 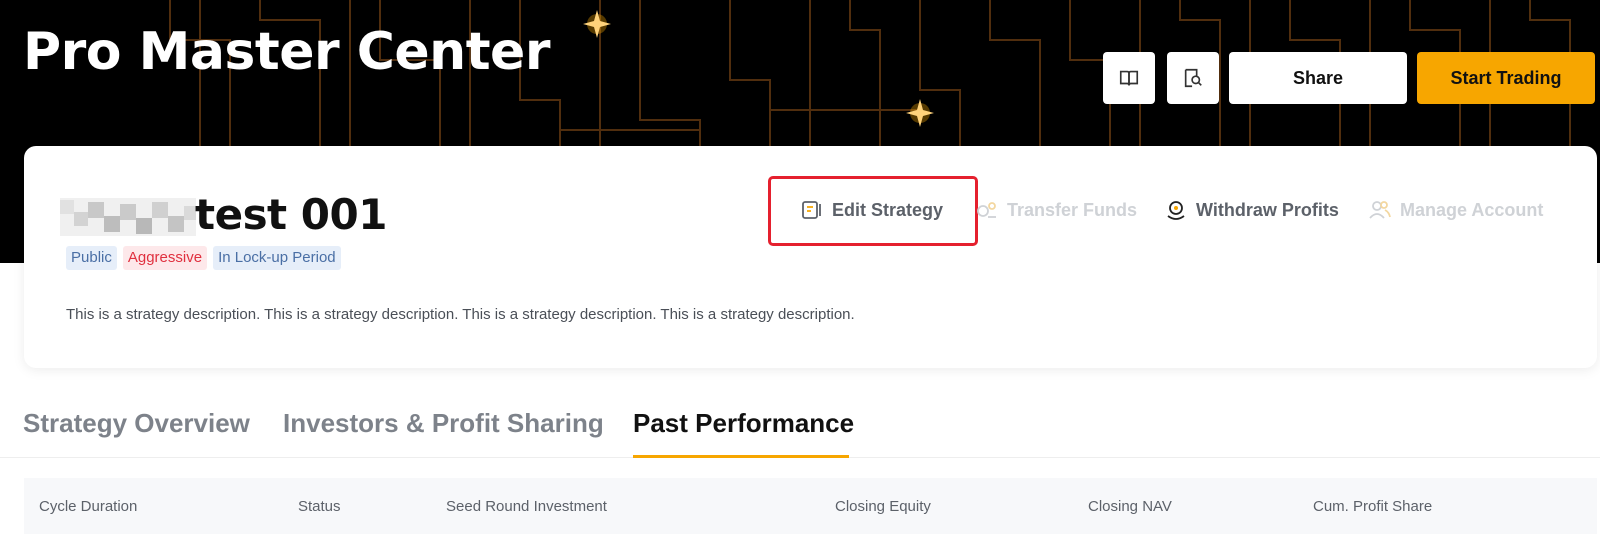 I want to click on column-header: Cum. Profit Share, so click(x=1373, y=506).